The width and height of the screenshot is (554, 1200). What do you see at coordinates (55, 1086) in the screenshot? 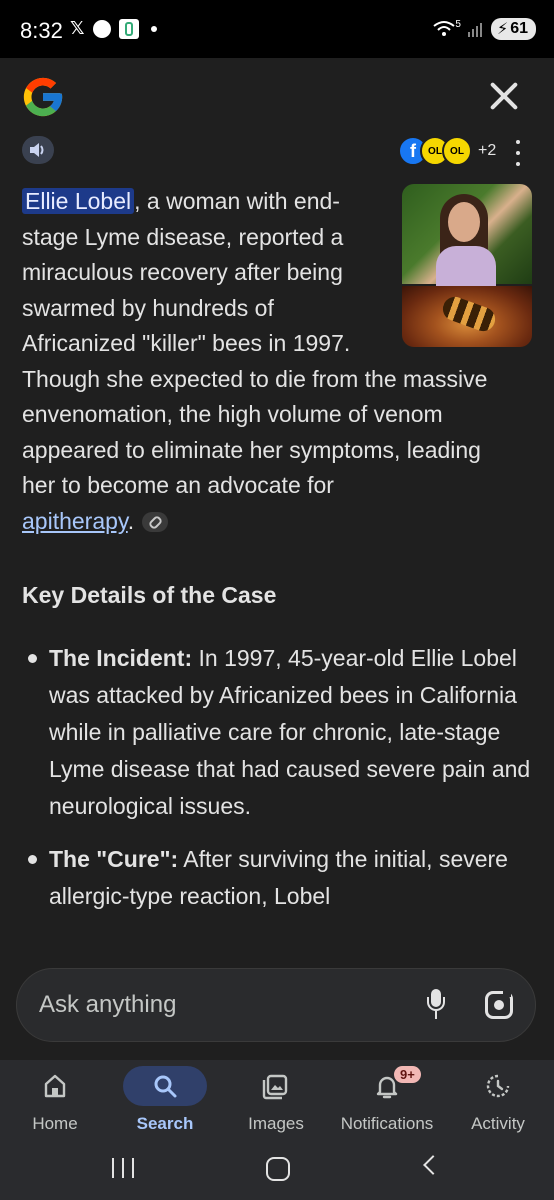
I see `home-icon` at bounding box center [55, 1086].